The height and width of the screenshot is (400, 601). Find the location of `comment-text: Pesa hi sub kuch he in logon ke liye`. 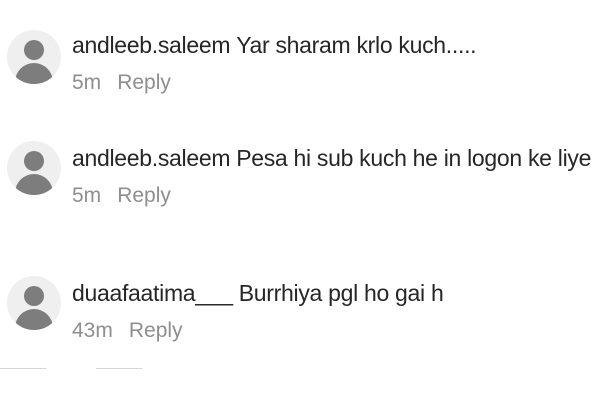

comment-text: Pesa hi sub kuch he in logon ke liye is located at coordinates (414, 158).